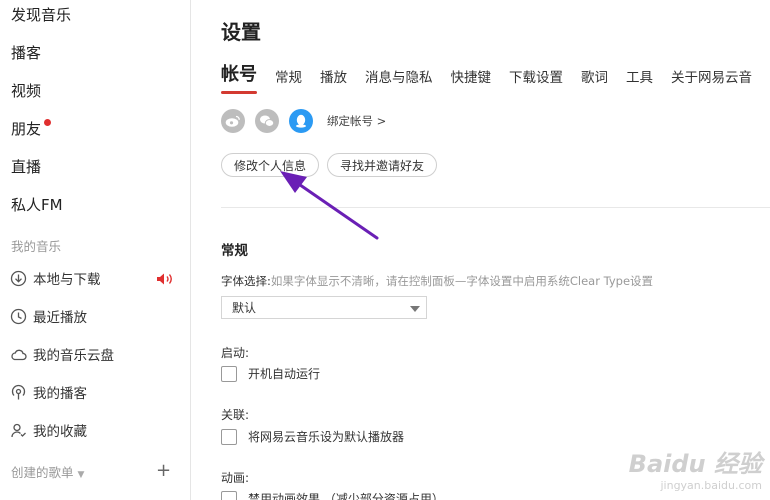  What do you see at coordinates (695, 464) in the screenshot?
I see `watermark-brand: Baidu 经验` at bounding box center [695, 464].